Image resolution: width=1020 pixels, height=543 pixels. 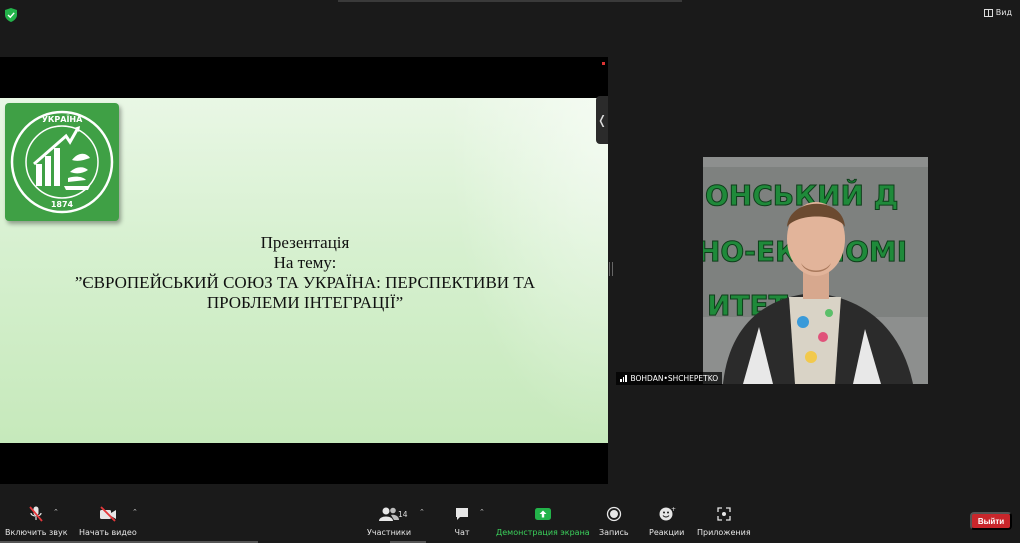 I want to click on share-screen-button: Демонстрация экрана, so click(x=543, y=521).